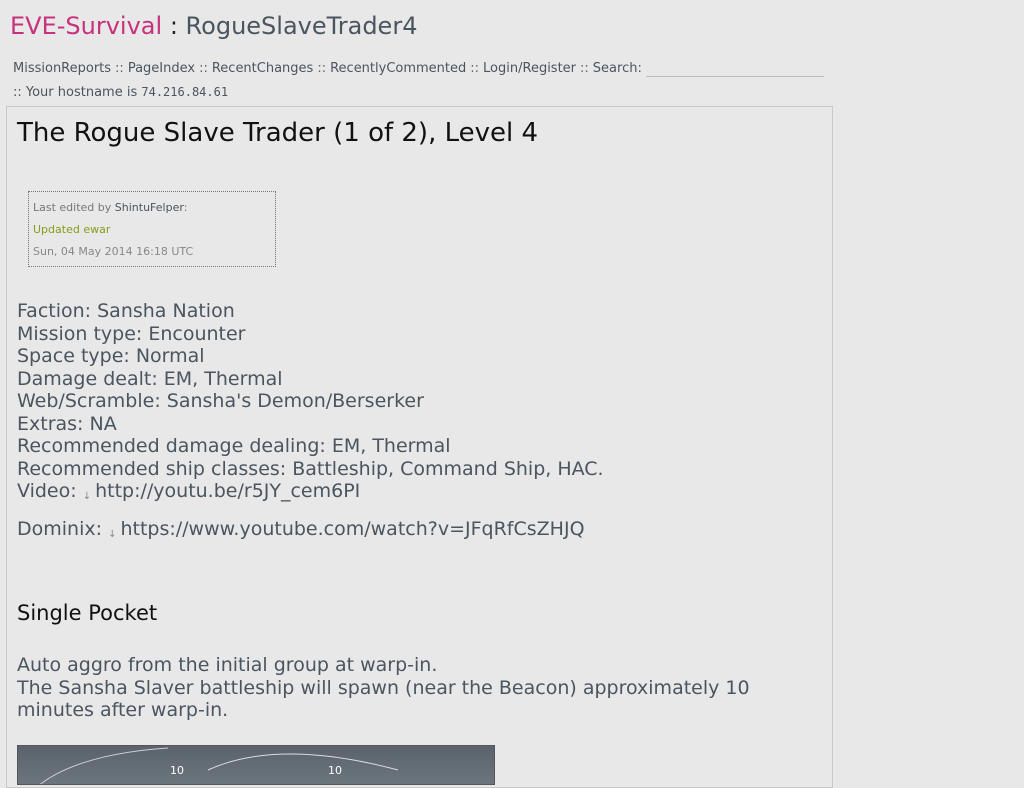  Describe the element at coordinates (72, 207) in the screenshot. I see `edit-prefix: Last edited by` at that location.